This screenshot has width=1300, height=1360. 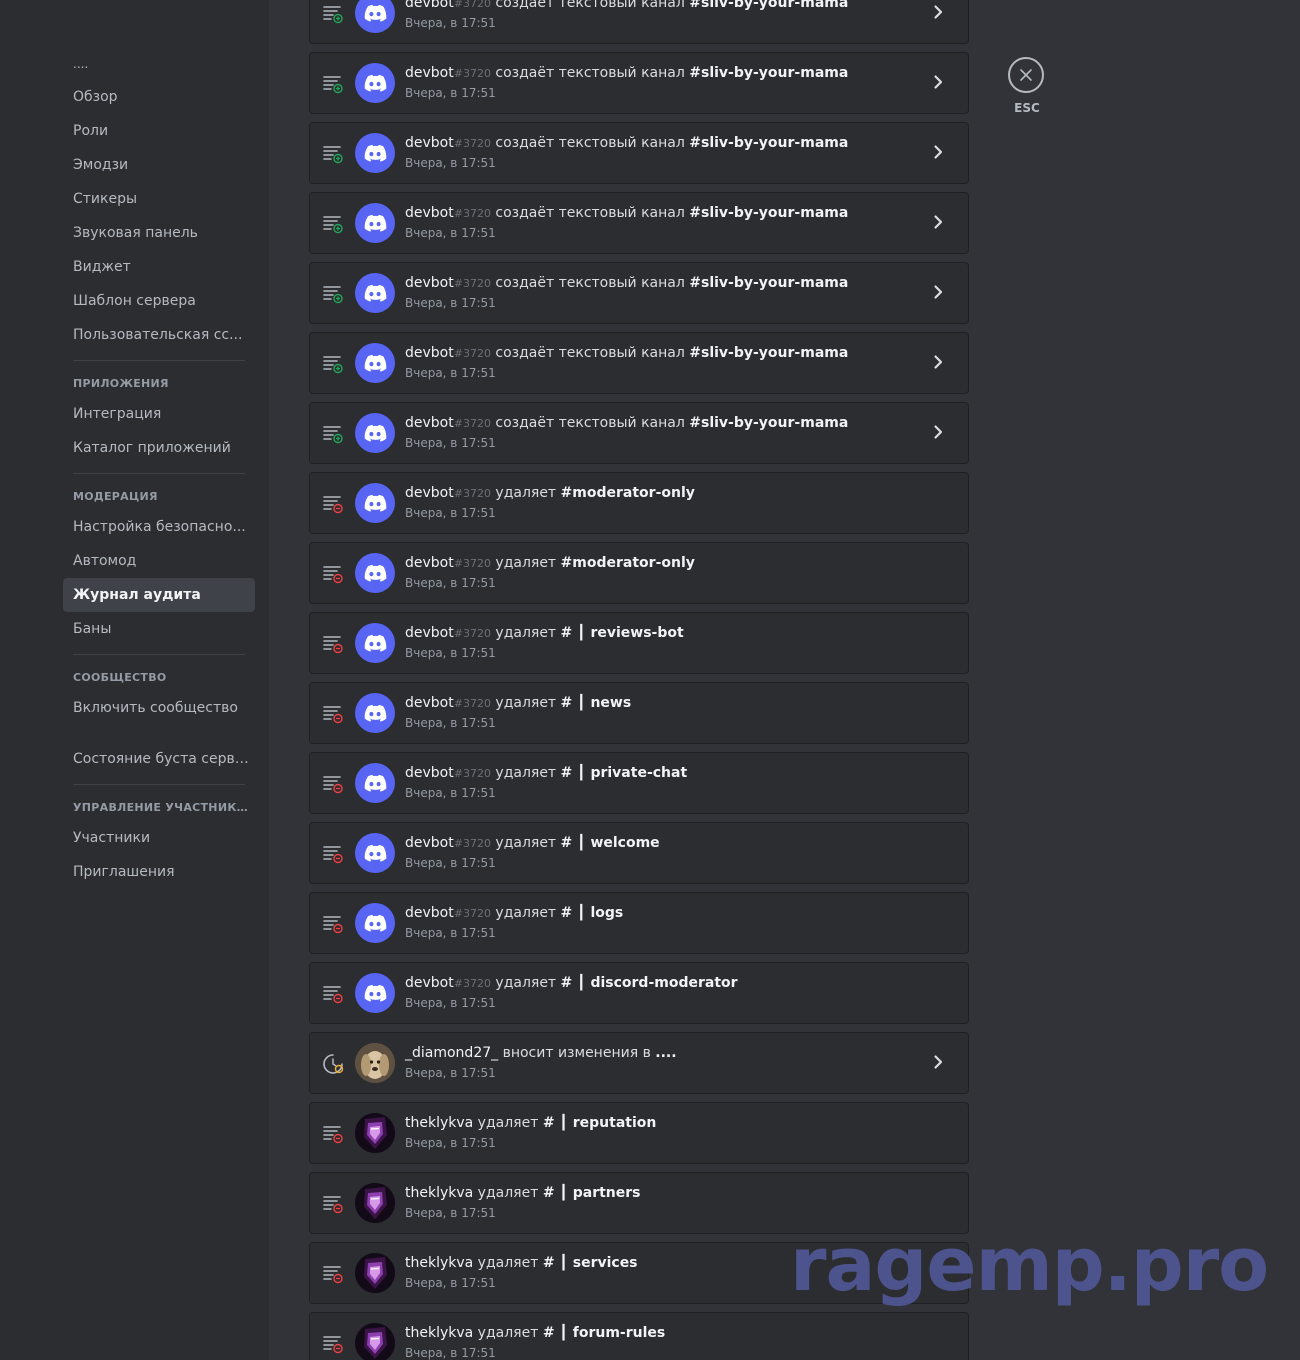 What do you see at coordinates (159, 414) in the screenshot?
I see `sidebar-item-интеграция: Интеграция` at bounding box center [159, 414].